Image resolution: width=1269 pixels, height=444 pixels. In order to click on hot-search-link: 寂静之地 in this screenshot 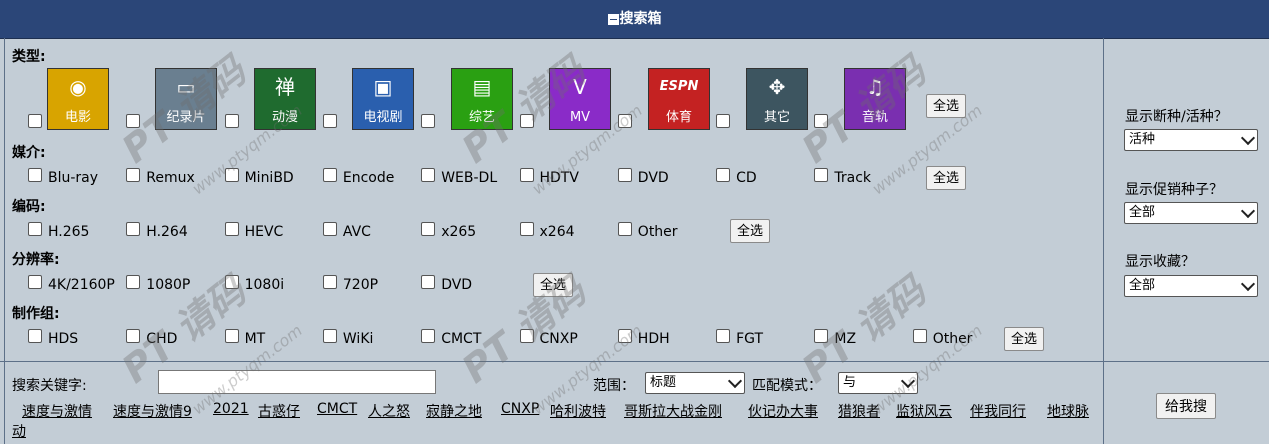, I will do `click(454, 411)`.